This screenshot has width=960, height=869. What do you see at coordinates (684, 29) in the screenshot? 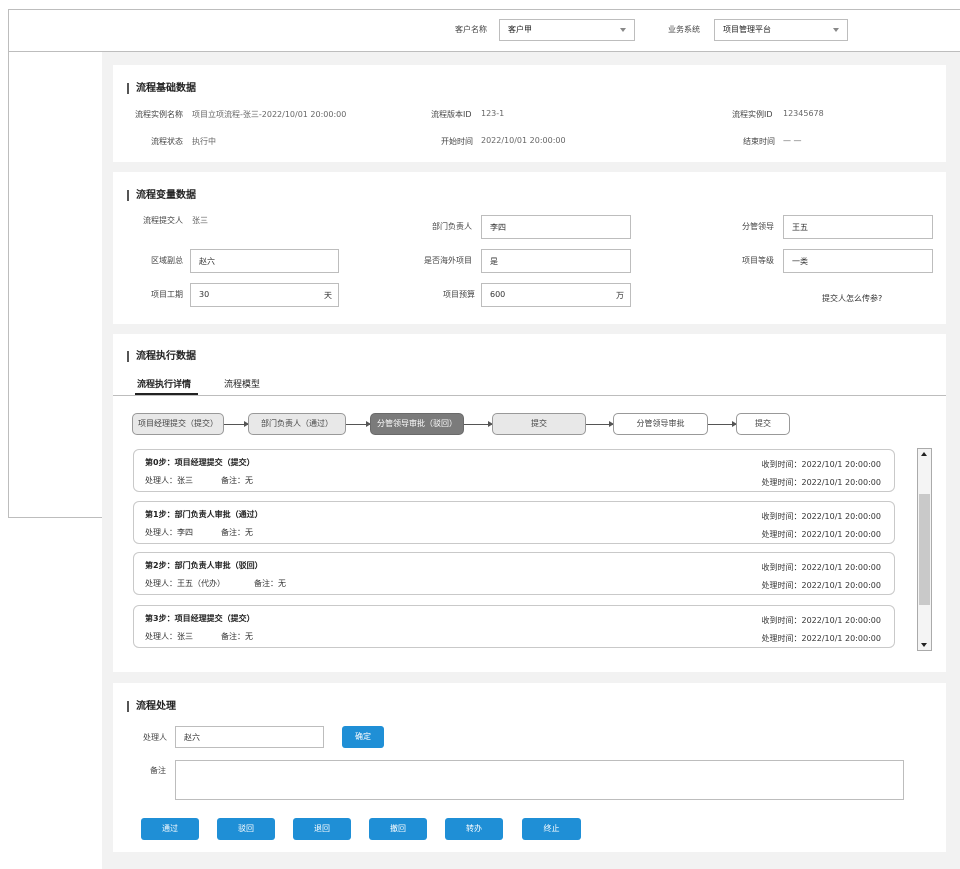
I see `system-label: 业务系统` at bounding box center [684, 29].